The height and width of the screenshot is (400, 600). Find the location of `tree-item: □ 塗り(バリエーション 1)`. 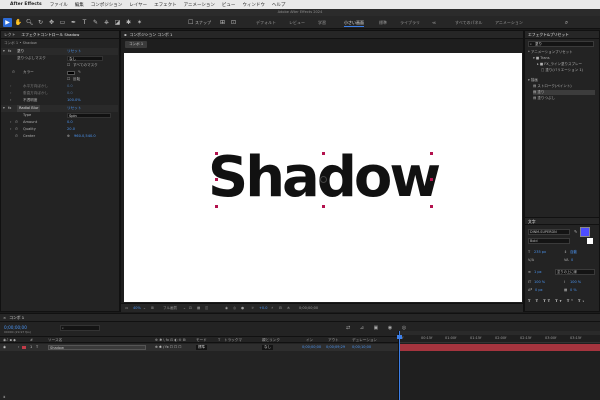

tree-item: □ 塗り(バリエーション 1) is located at coordinates (562, 70).